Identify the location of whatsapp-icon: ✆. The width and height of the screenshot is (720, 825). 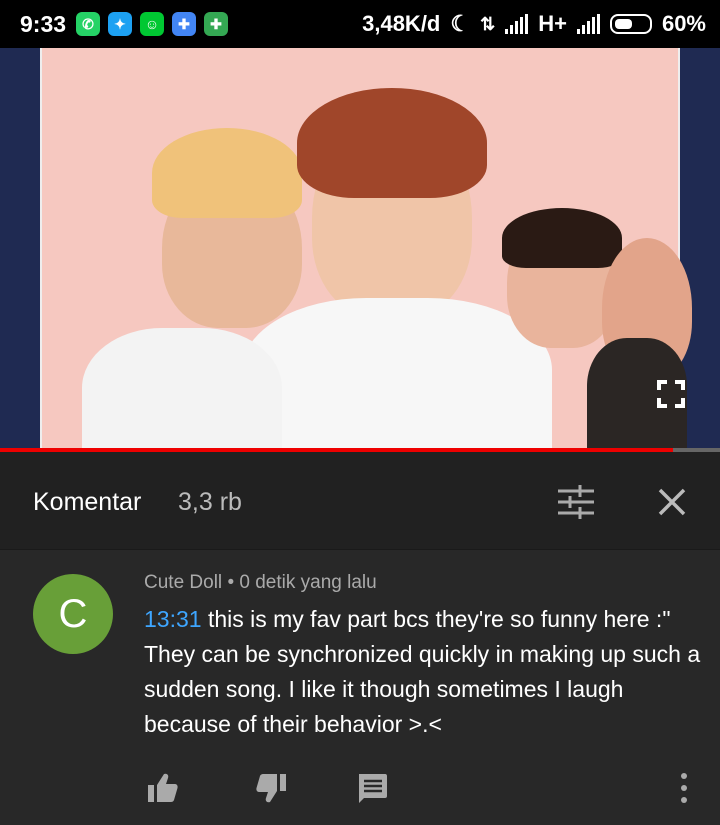
(88, 24).